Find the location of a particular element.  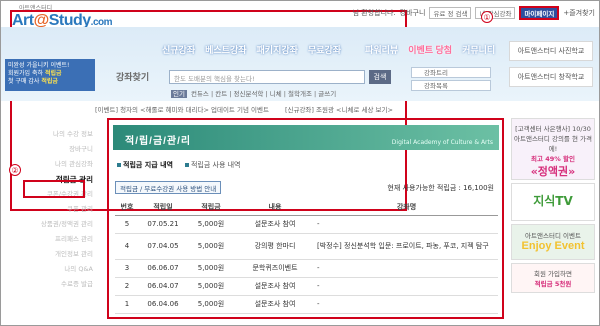

ad-event-caption: 아트앤스터디 이벤트 is located at coordinates (553, 236).